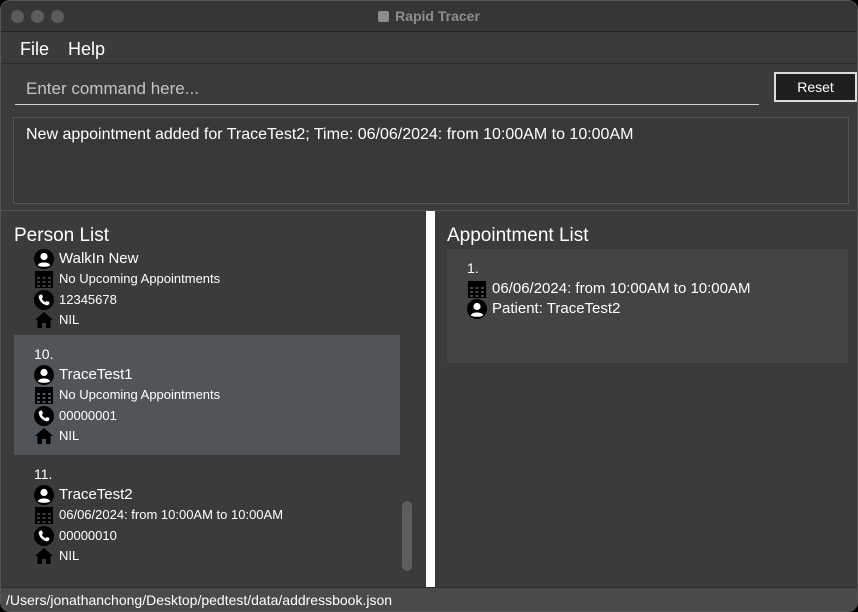 This screenshot has width=858, height=612. What do you see at coordinates (62, 235) in the screenshot?
I see `person-list-title: Person List` at bounding box center [62, 235].